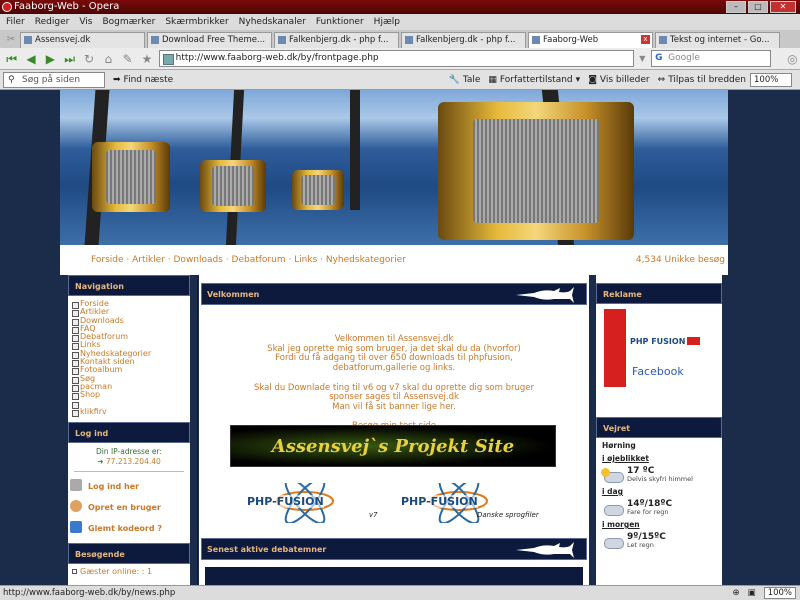  I want to click on arrow-right-icon: ➡, so click(117, 79).